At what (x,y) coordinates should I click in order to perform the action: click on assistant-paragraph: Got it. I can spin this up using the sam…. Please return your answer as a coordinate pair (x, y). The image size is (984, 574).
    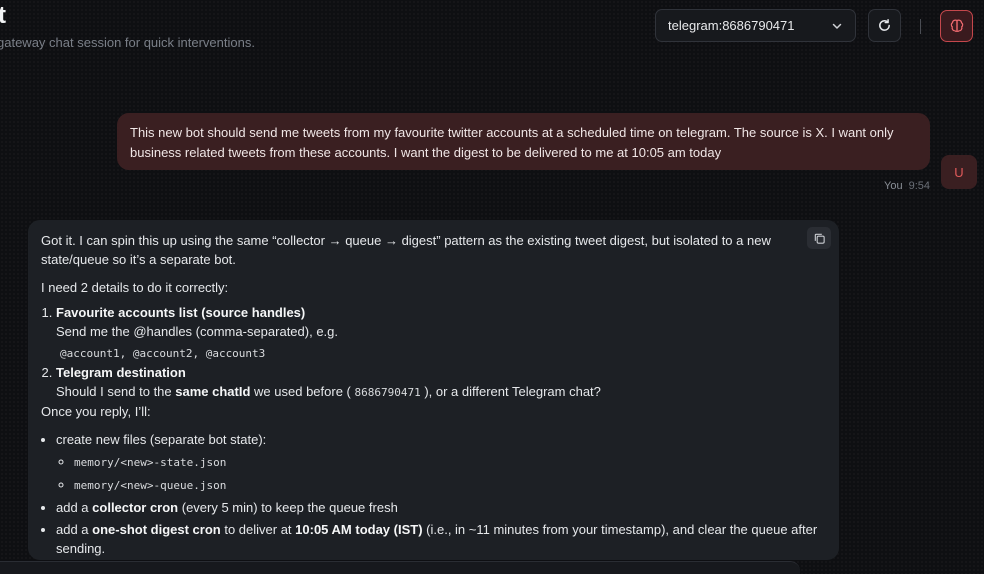
    Looking at the image, I should click on (406, 250).